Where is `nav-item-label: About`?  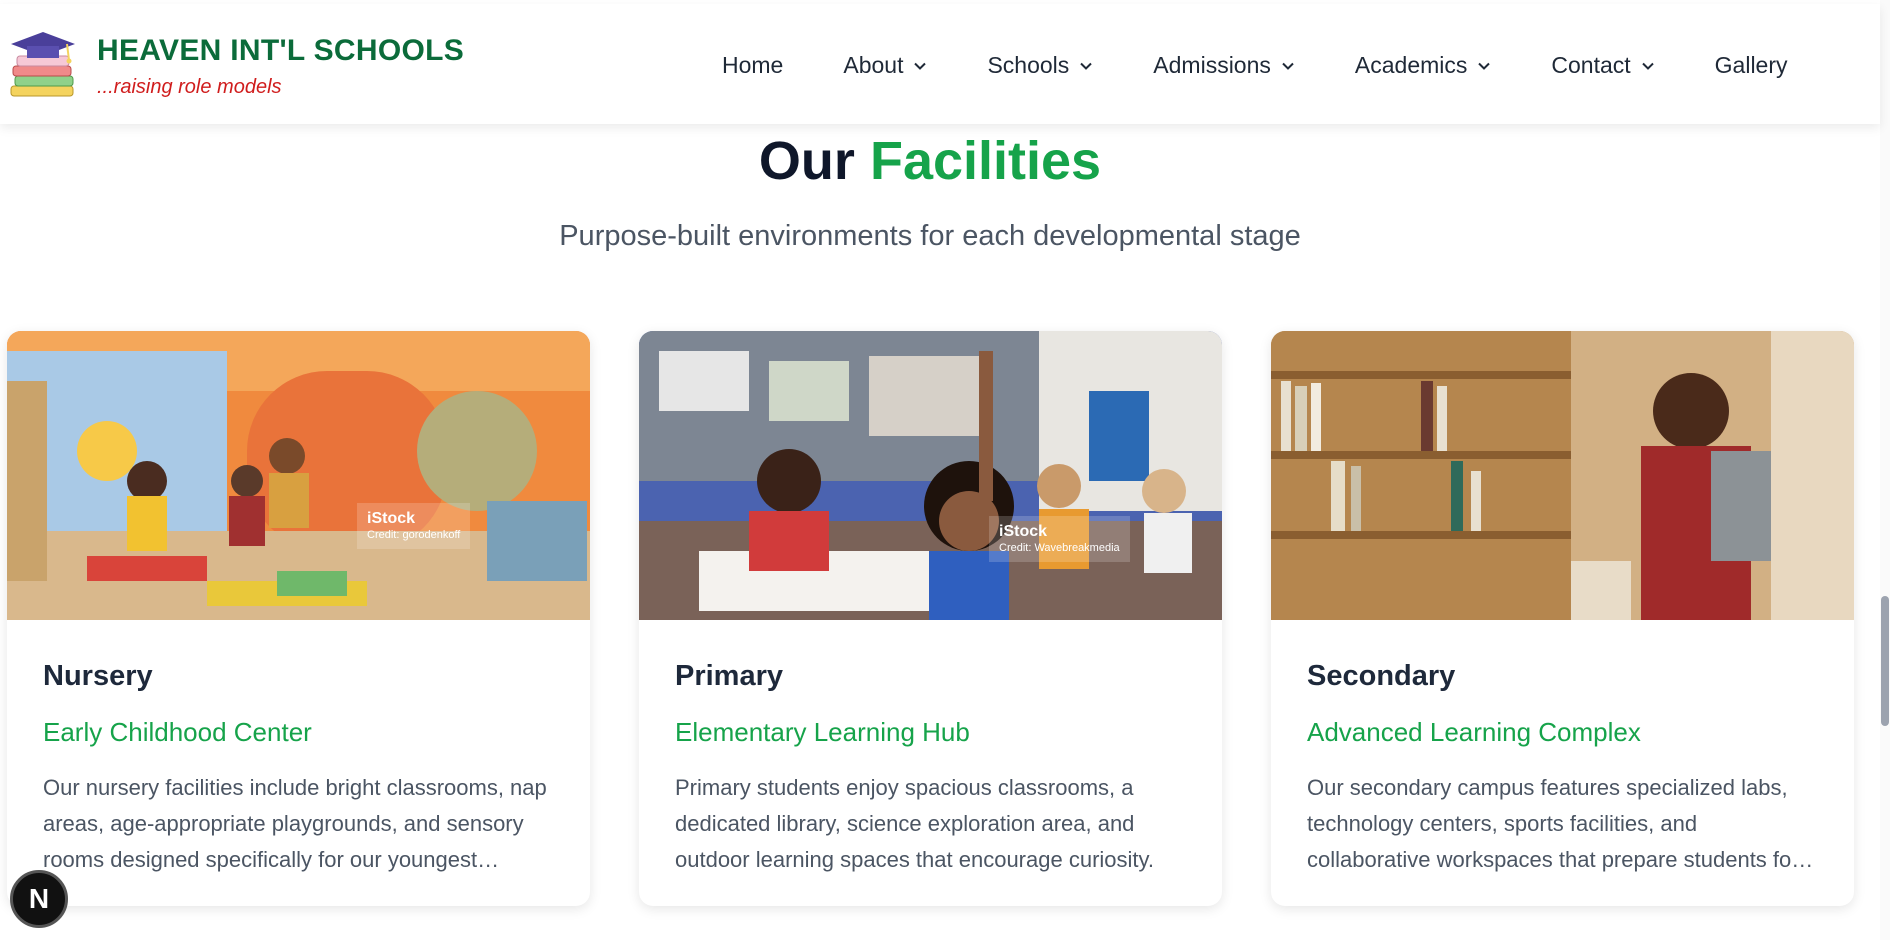 nav-item-label: About is located at coordinates (873, 65).